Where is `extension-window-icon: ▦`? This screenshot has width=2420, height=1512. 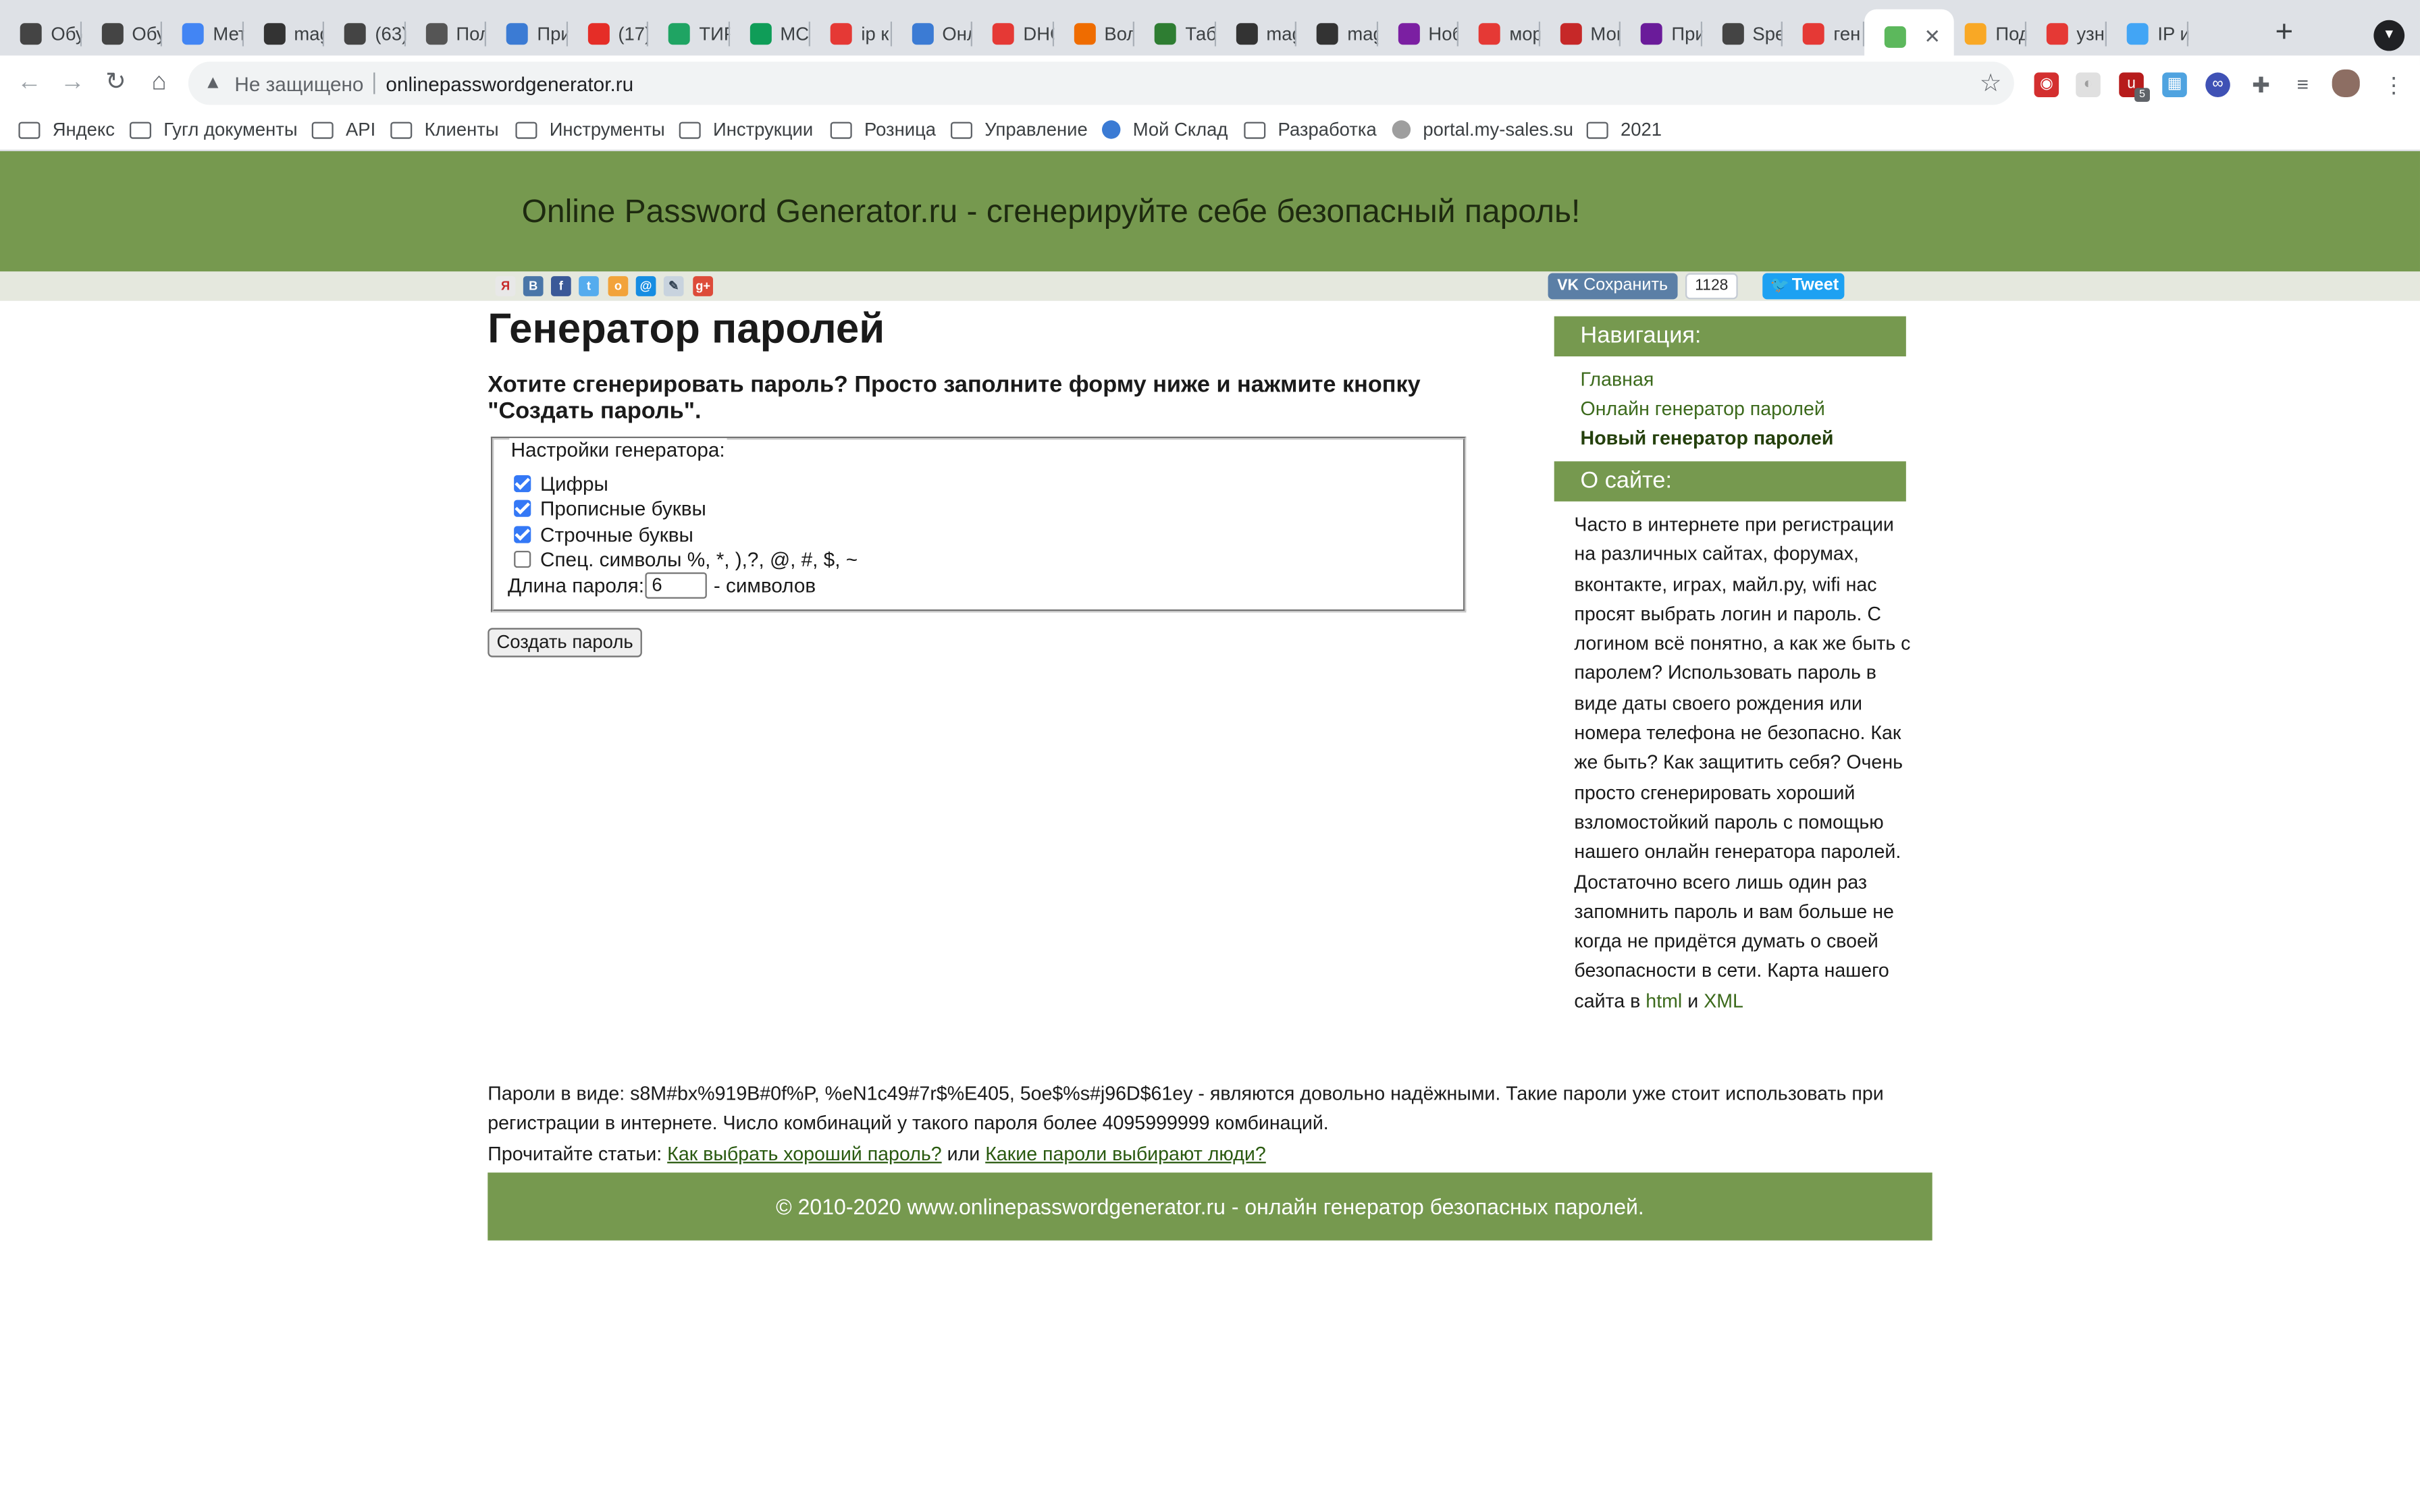
extension-window-icon: ▦ is located at coordinates (2174, 84).